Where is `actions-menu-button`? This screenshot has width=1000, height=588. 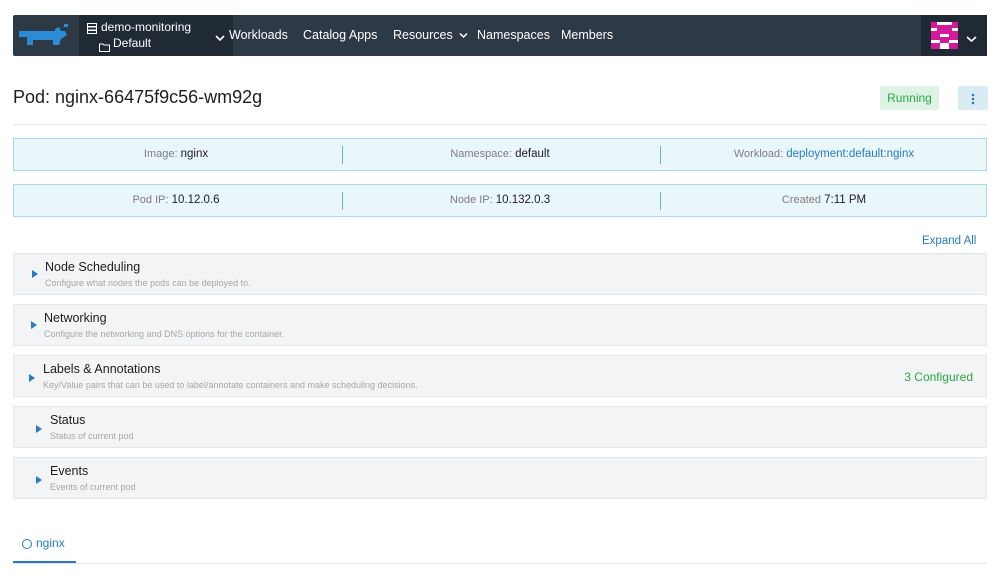 actions-menu-button is located at coordinates (973, 98).